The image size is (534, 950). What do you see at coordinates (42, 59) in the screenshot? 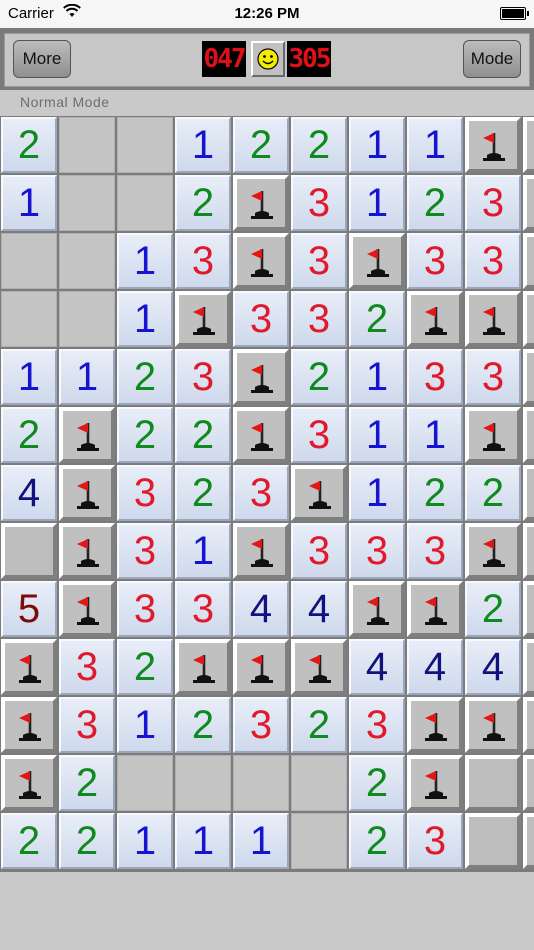
I see `more-button: More` at bounding box center [42, 59].